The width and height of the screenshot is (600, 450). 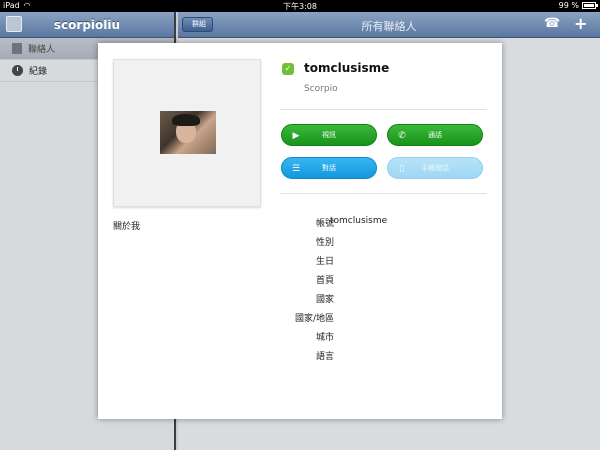 I want to click on field-label: 首頁, so click(x=324, y=281).